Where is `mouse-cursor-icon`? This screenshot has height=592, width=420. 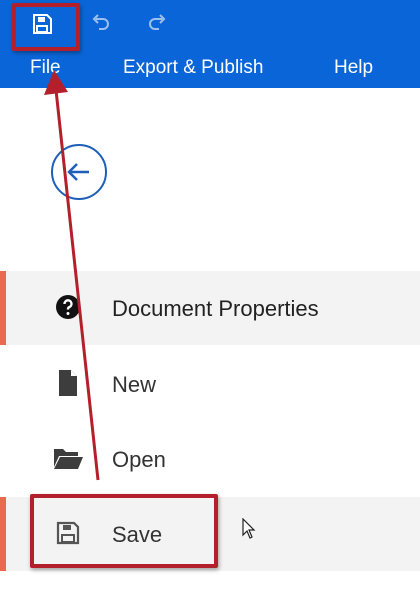
mouse-cursor-icon is located at coordinates (249, 528).